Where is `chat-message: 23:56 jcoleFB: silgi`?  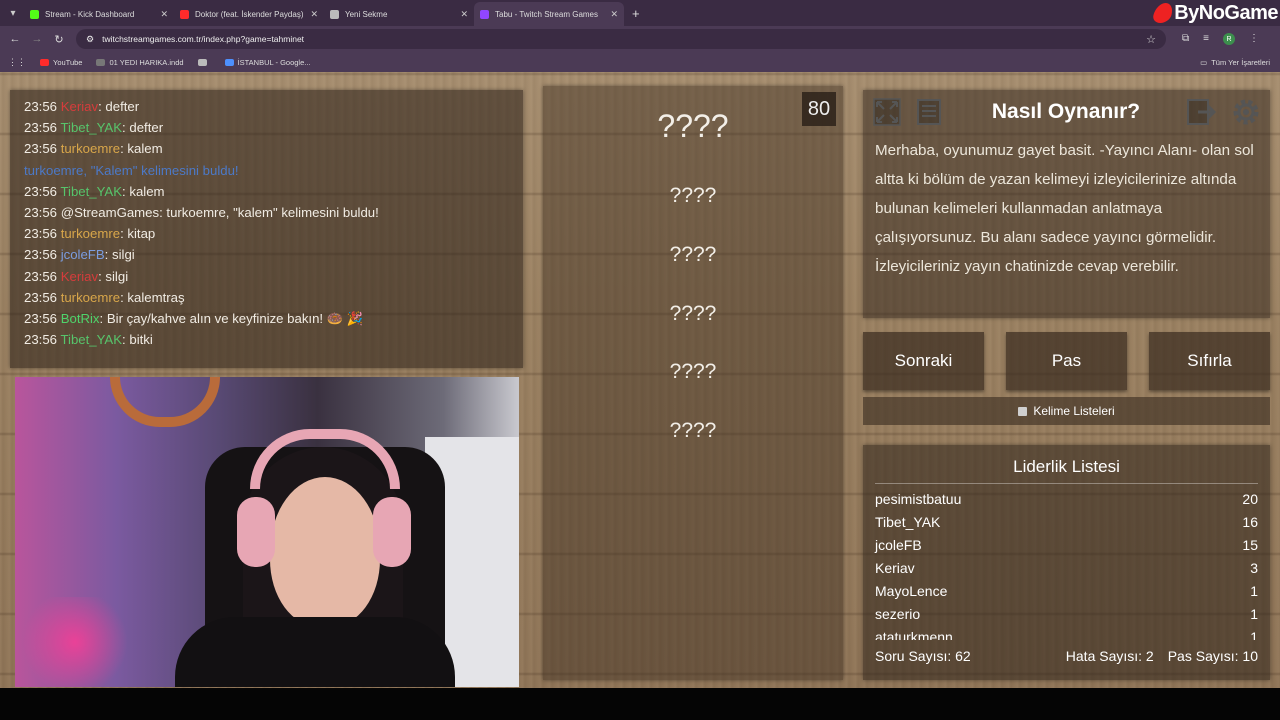
chat-message: 23:56 jcoleFB: silgi is located at coordinates (266, 254).